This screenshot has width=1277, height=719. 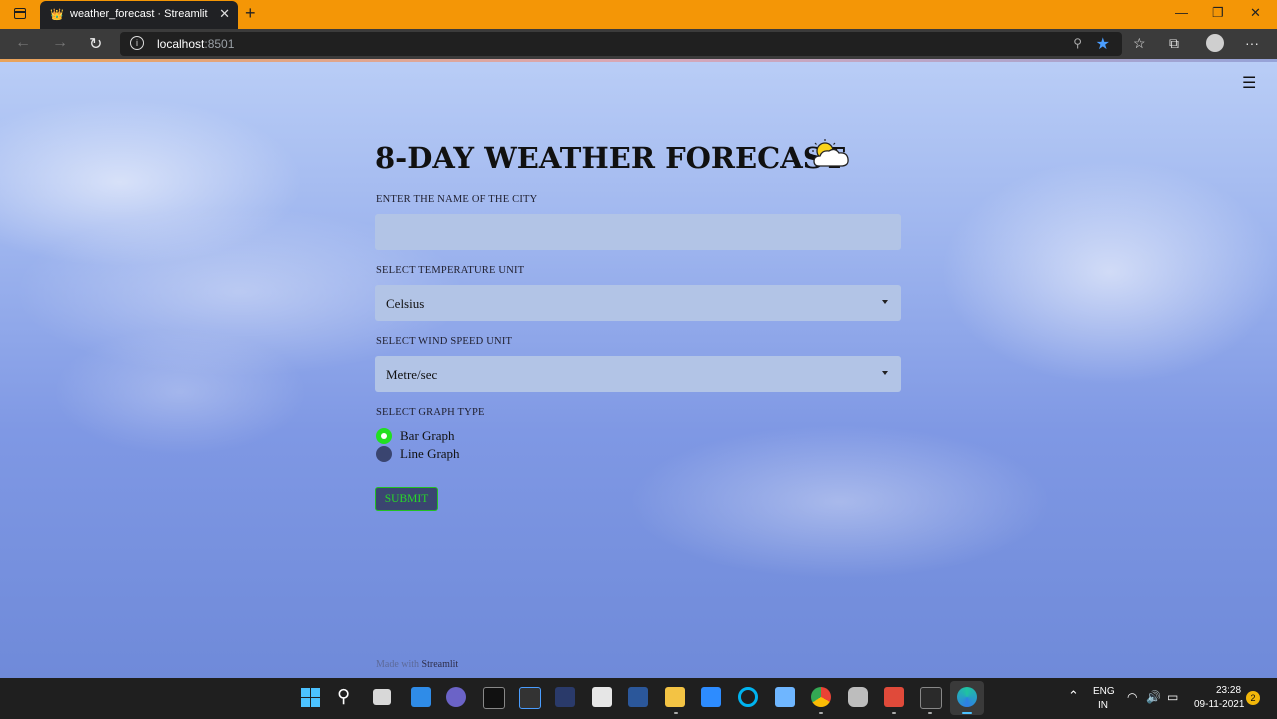 I want to click on city-label: ENTER THE NAME OF THE CITY, so click(x=457, y=199).